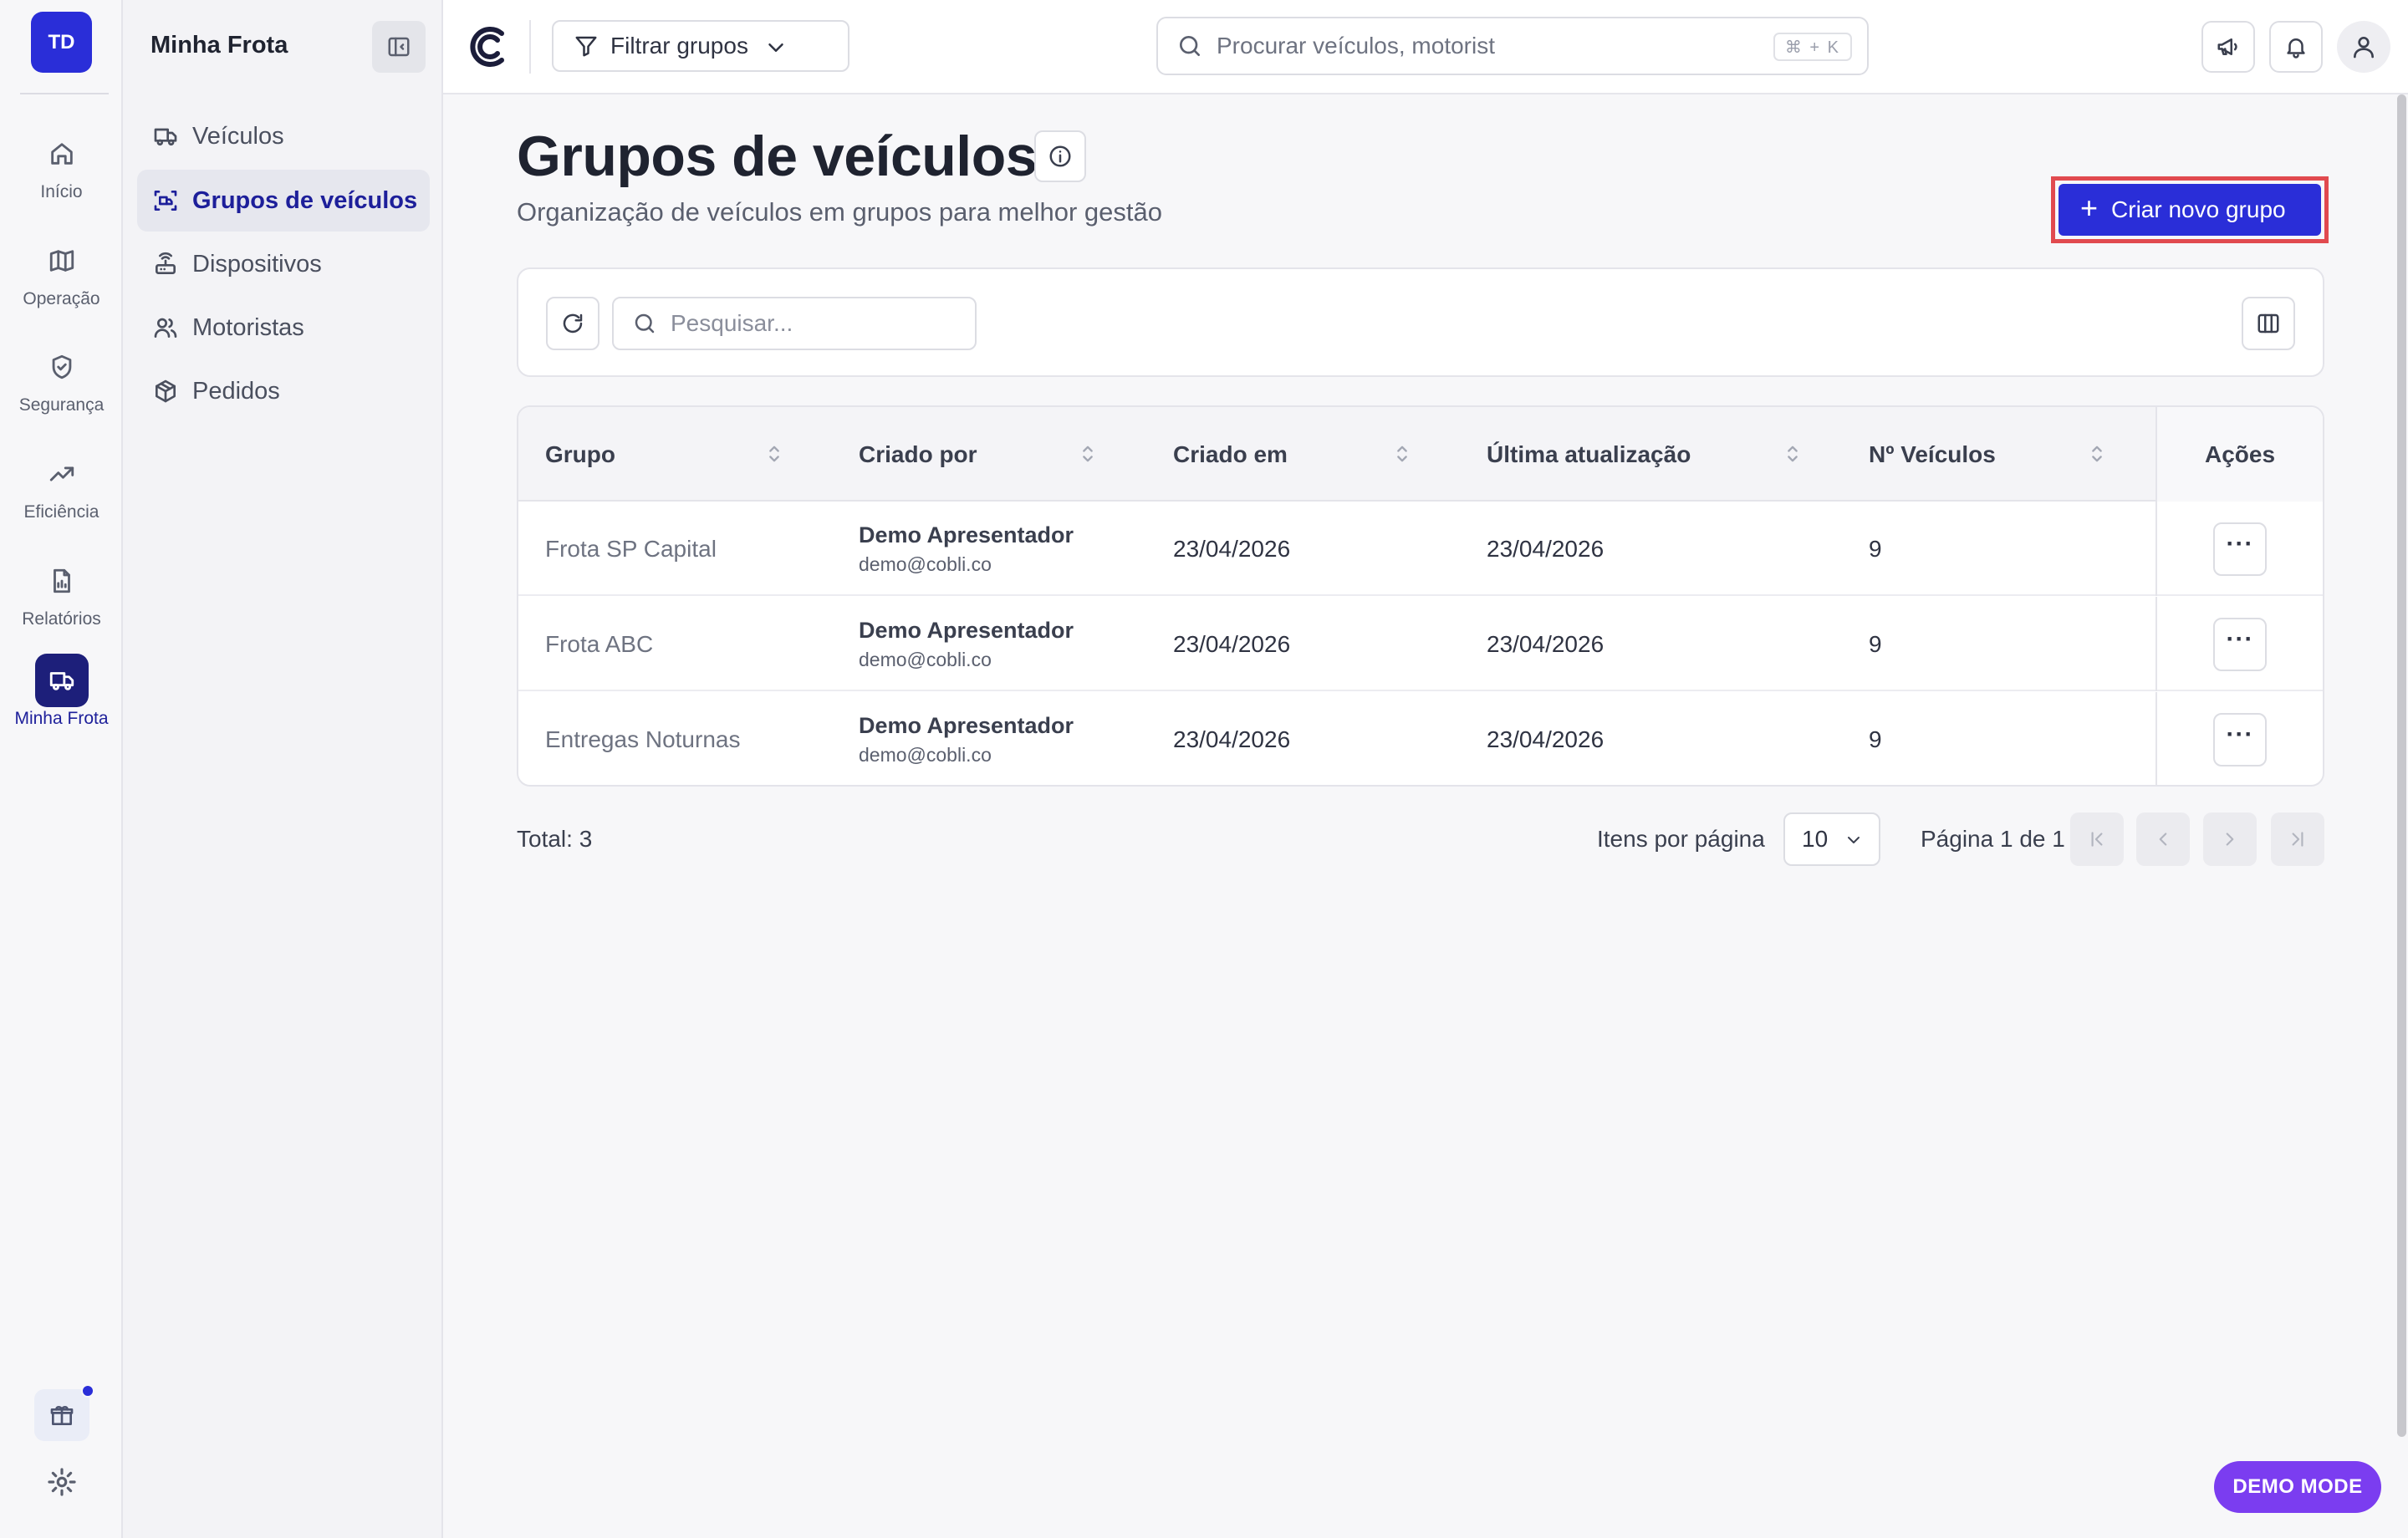 This screenshot has height=1538, width=2408. What do you see at coordinates (62, 581) in the screenshot?
I see `report-icon` at bounding box center [62, 581].